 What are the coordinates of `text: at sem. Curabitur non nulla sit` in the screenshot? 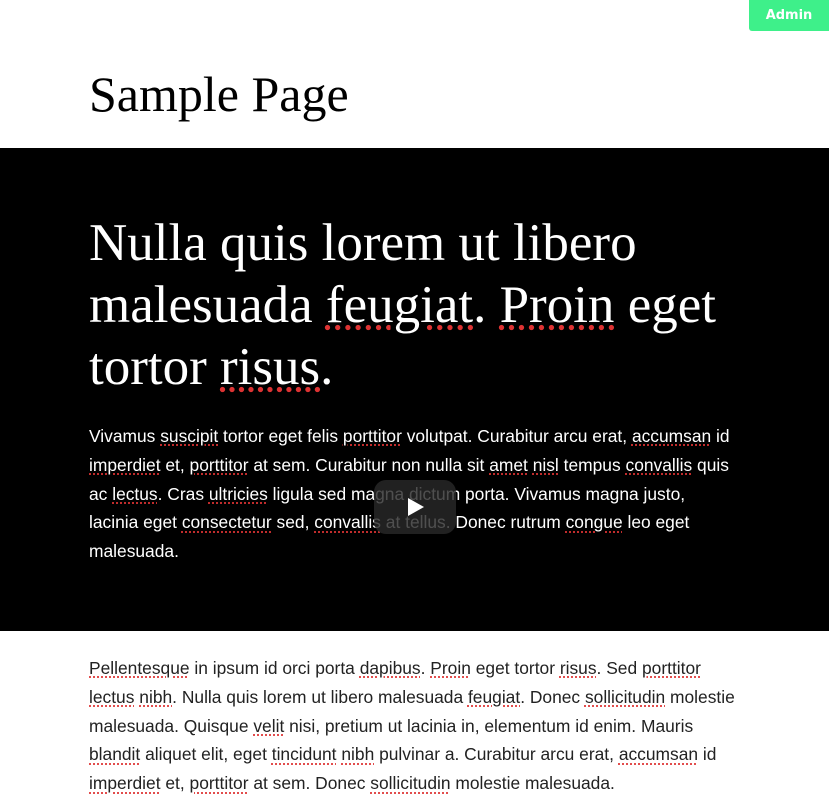 It's located at (369, 464).